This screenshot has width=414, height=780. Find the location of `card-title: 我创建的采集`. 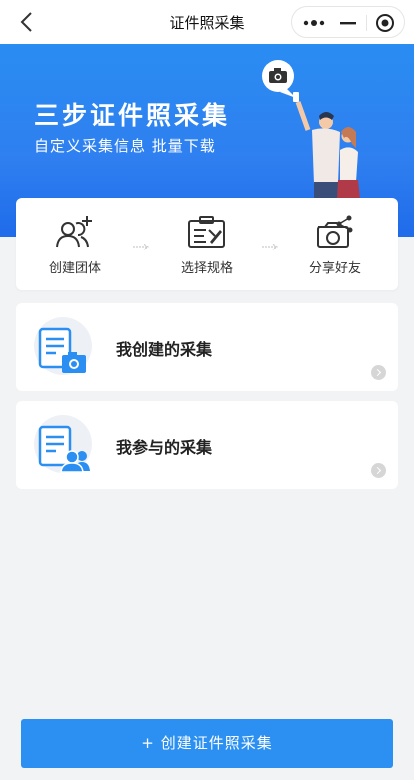

card-title: 我创建的采集 is located at coordinates (164, 349).